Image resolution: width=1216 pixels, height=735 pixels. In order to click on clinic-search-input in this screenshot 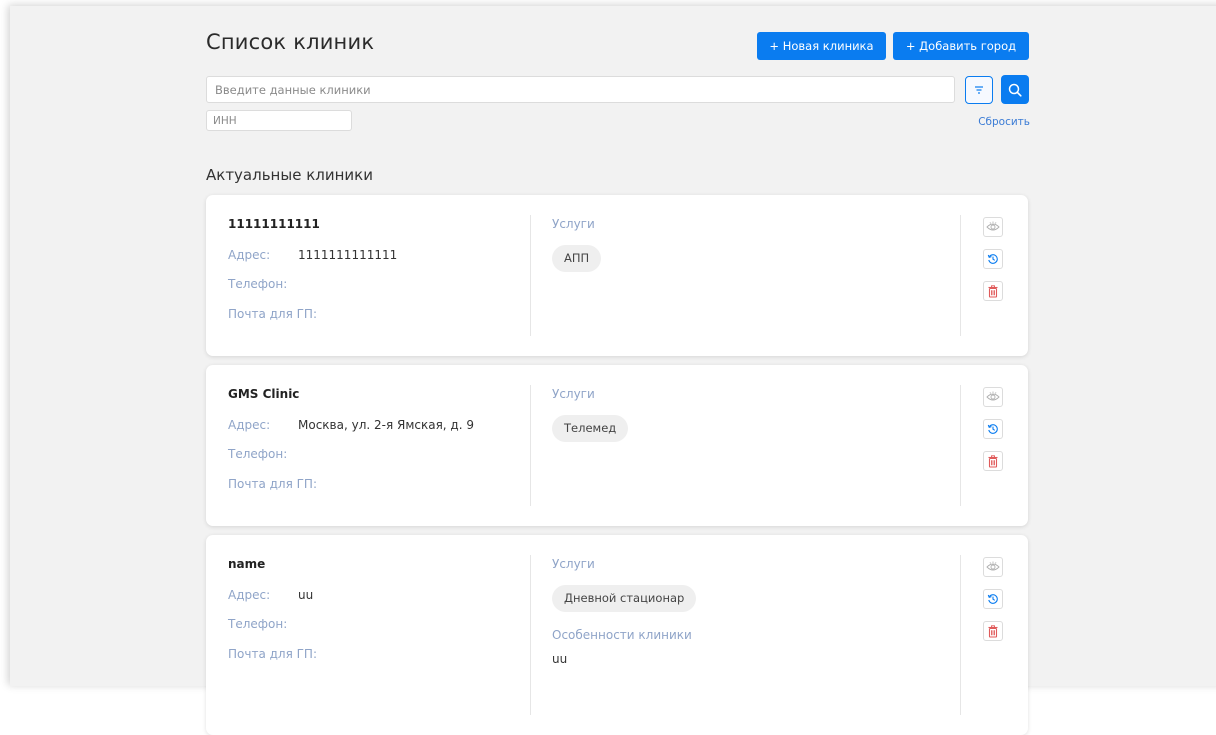, I will do `click(580, 89)`.